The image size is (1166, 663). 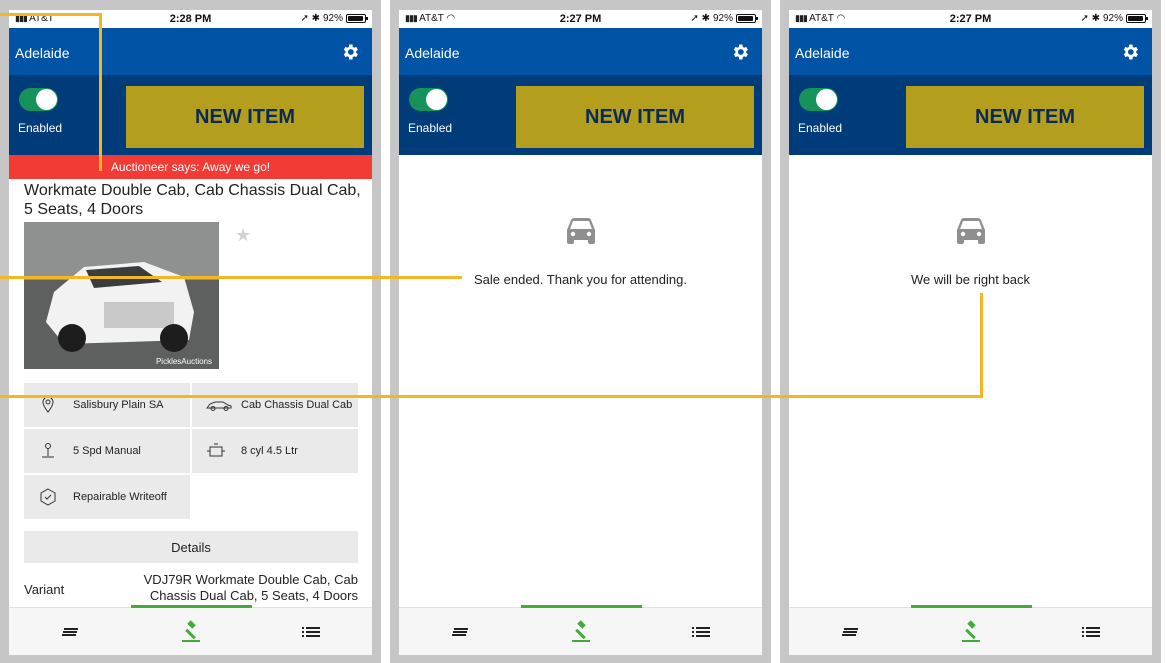 I want to click on annotation-line-banner-drop, so click(x=100, y=92).